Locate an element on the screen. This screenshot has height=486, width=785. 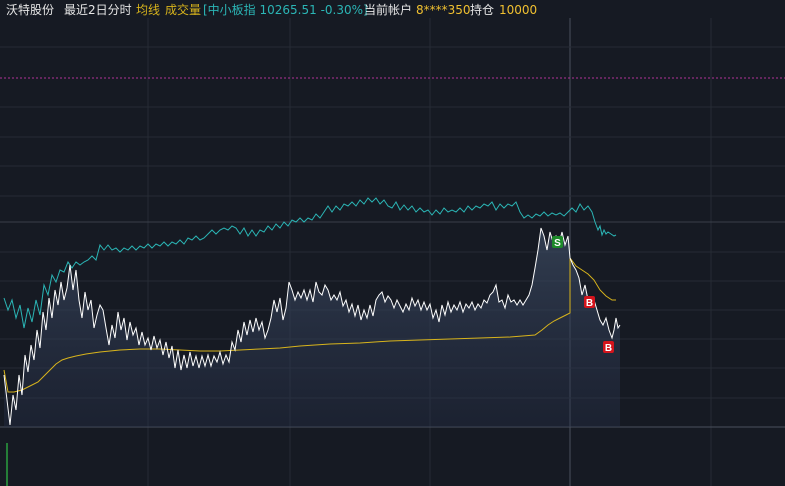
buy-marker-2: B is located at coordinates (608, 347).